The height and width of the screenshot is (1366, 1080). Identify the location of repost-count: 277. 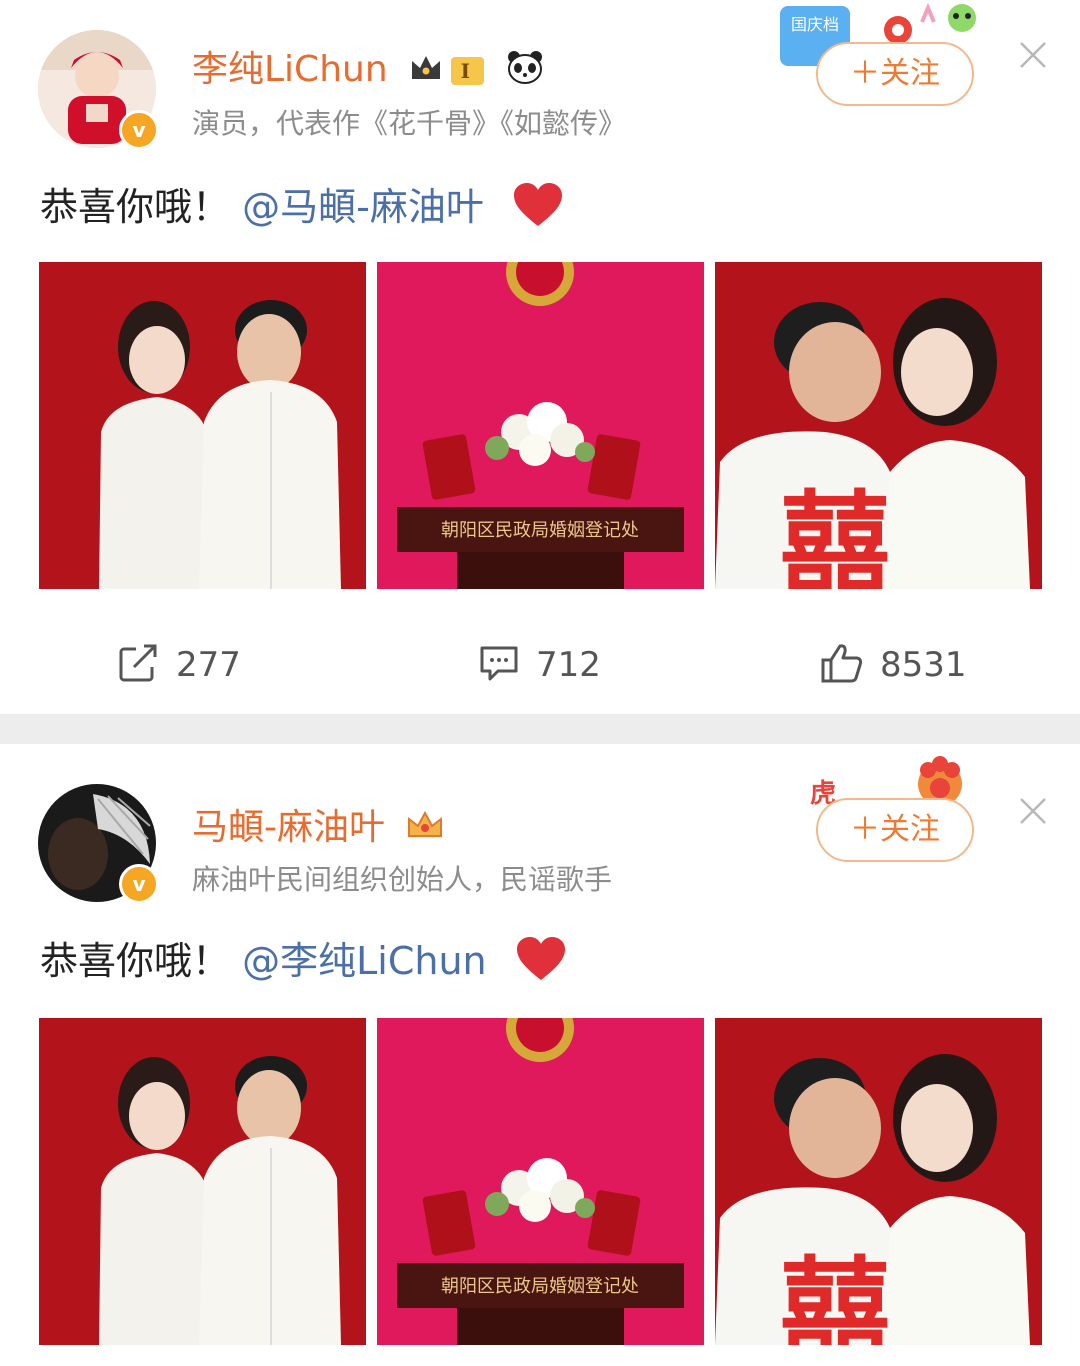
(208, 665).